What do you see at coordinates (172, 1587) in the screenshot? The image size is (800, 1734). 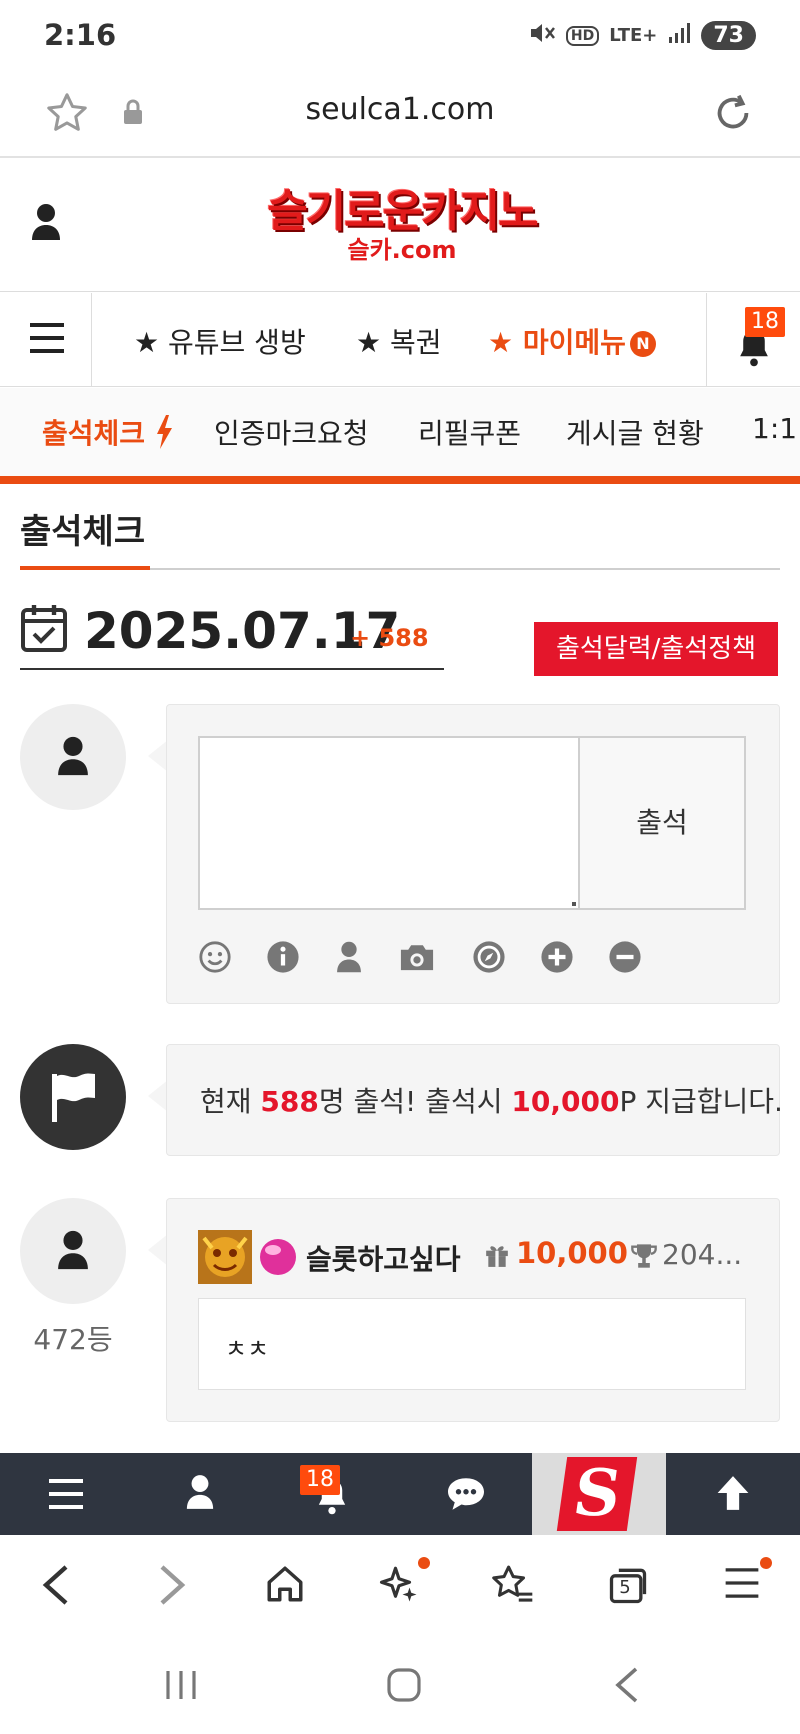 I see `forward-arrow-icon` at bounding box center [172, 1587].